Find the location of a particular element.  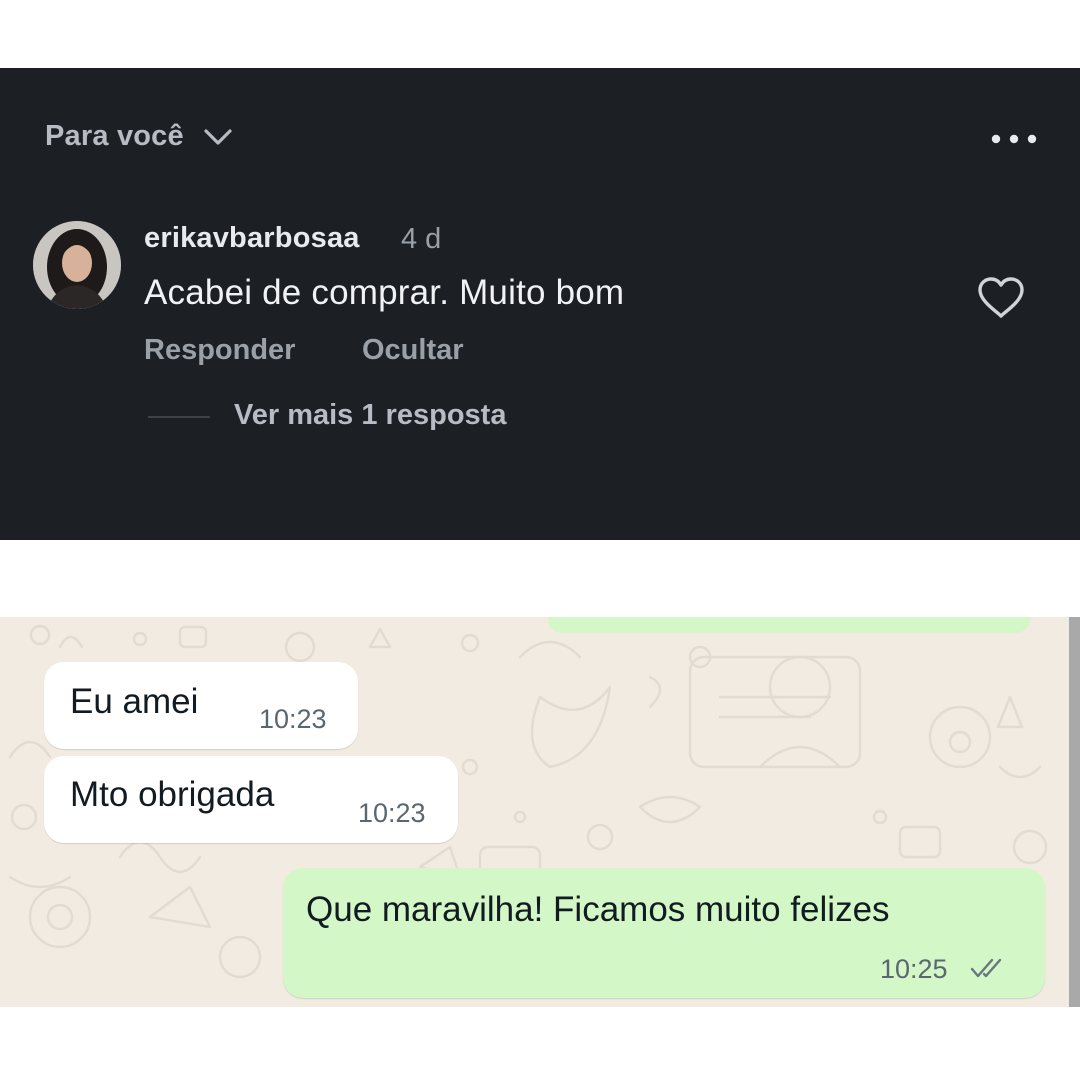

comment-username: erikavbarbosaa is located at coordinates (252, 238).